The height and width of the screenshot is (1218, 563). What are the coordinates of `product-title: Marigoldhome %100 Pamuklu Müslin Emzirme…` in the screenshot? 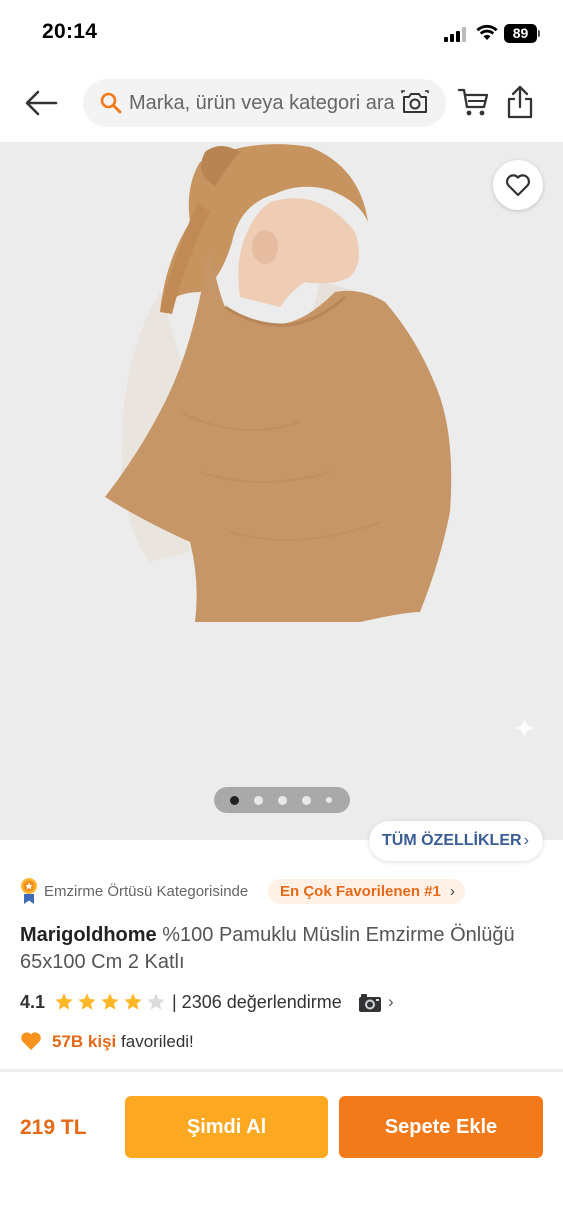 It's located at (285, 949).